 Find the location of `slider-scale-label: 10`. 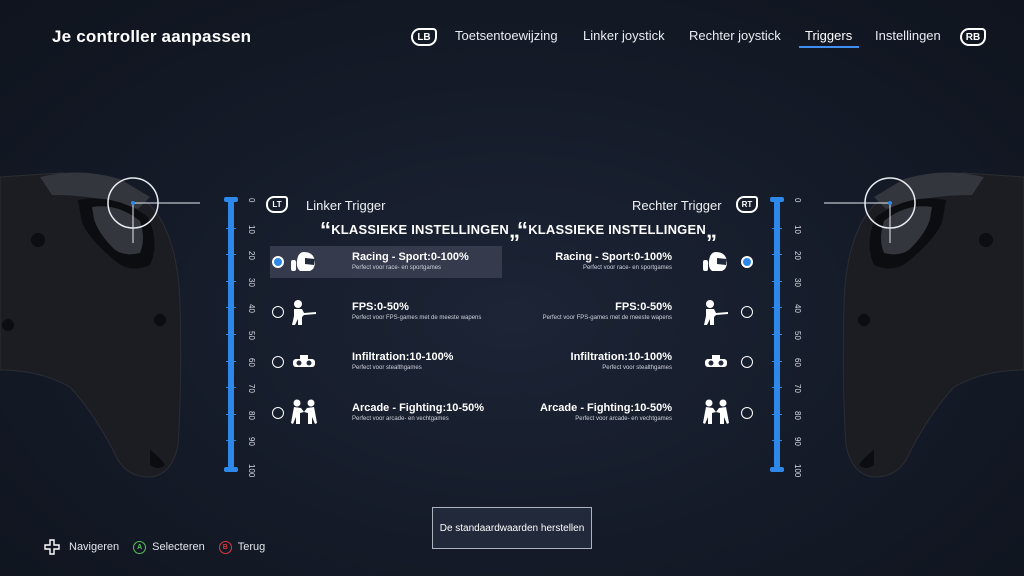

slider-scale-label: 10 is located at coordinates (251, 229).